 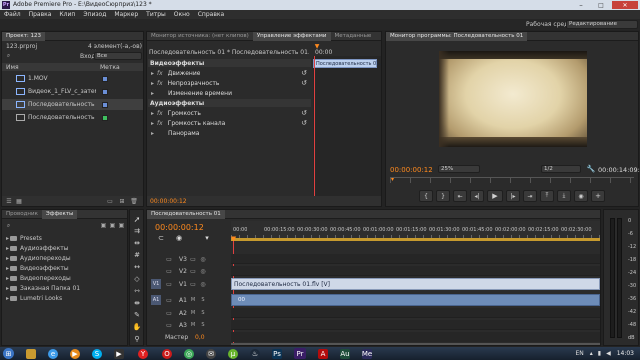 What do you see at coordinates (110, 67) in the screenshot?
I see `col-label: Метка` at bounding box center [110, 67].